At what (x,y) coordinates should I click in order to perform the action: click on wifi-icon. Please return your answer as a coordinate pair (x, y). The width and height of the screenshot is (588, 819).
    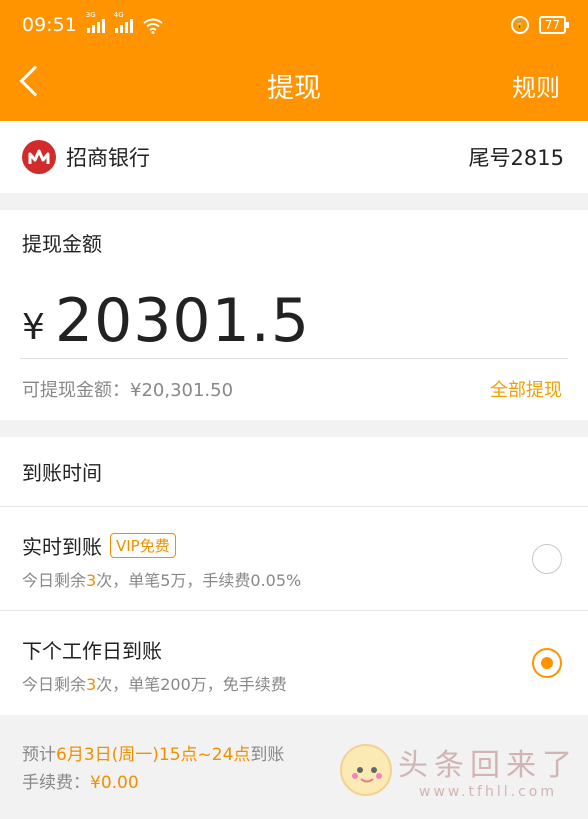
    Looking at the image, I should click on (153, 25).